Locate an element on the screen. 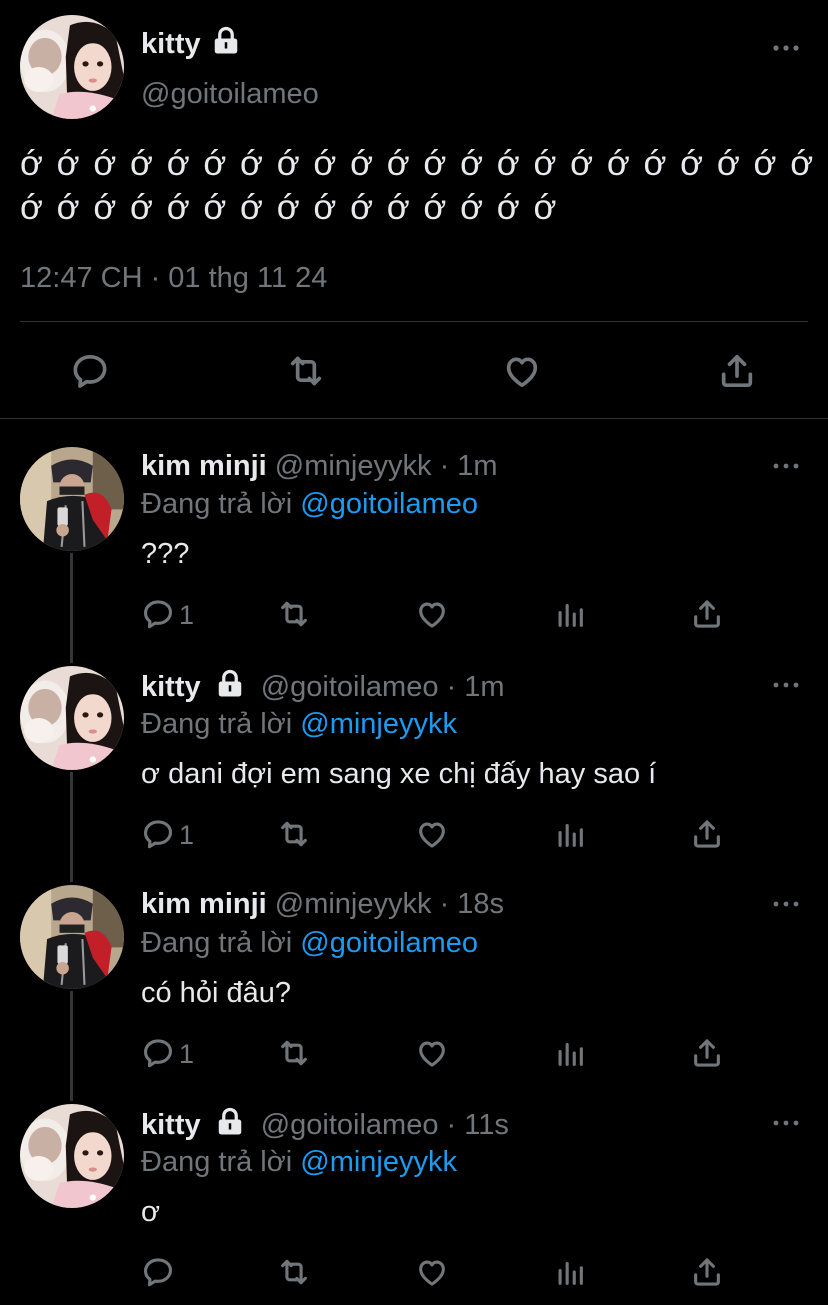  reply-text: ơ dani đợi em sang xe chị đấy hay sao í is located at coordinates (399, 774).